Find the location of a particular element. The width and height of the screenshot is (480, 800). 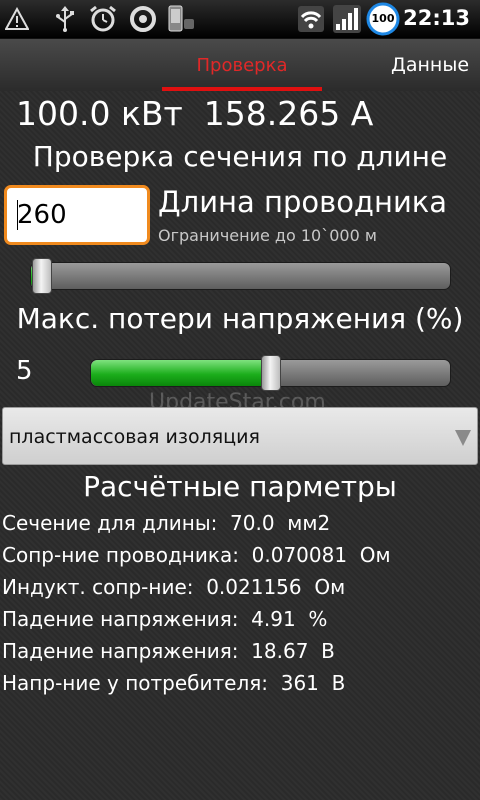

warning-icon is located at coordinates (17, 19).